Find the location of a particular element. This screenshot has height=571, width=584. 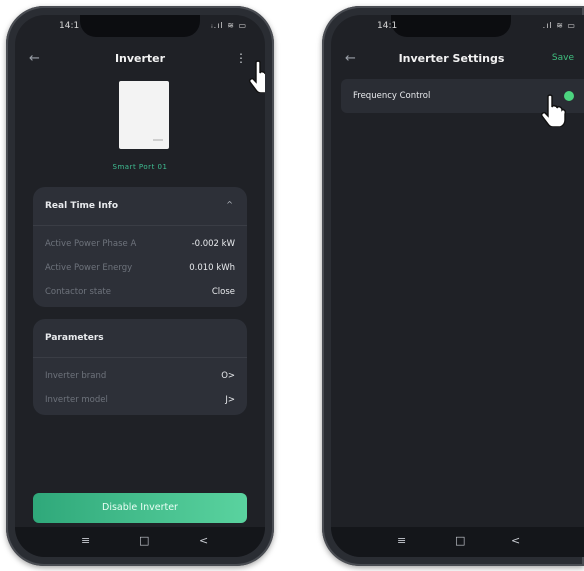

realtime-info-title: Real Time Info is located at coordinates (82, 206).